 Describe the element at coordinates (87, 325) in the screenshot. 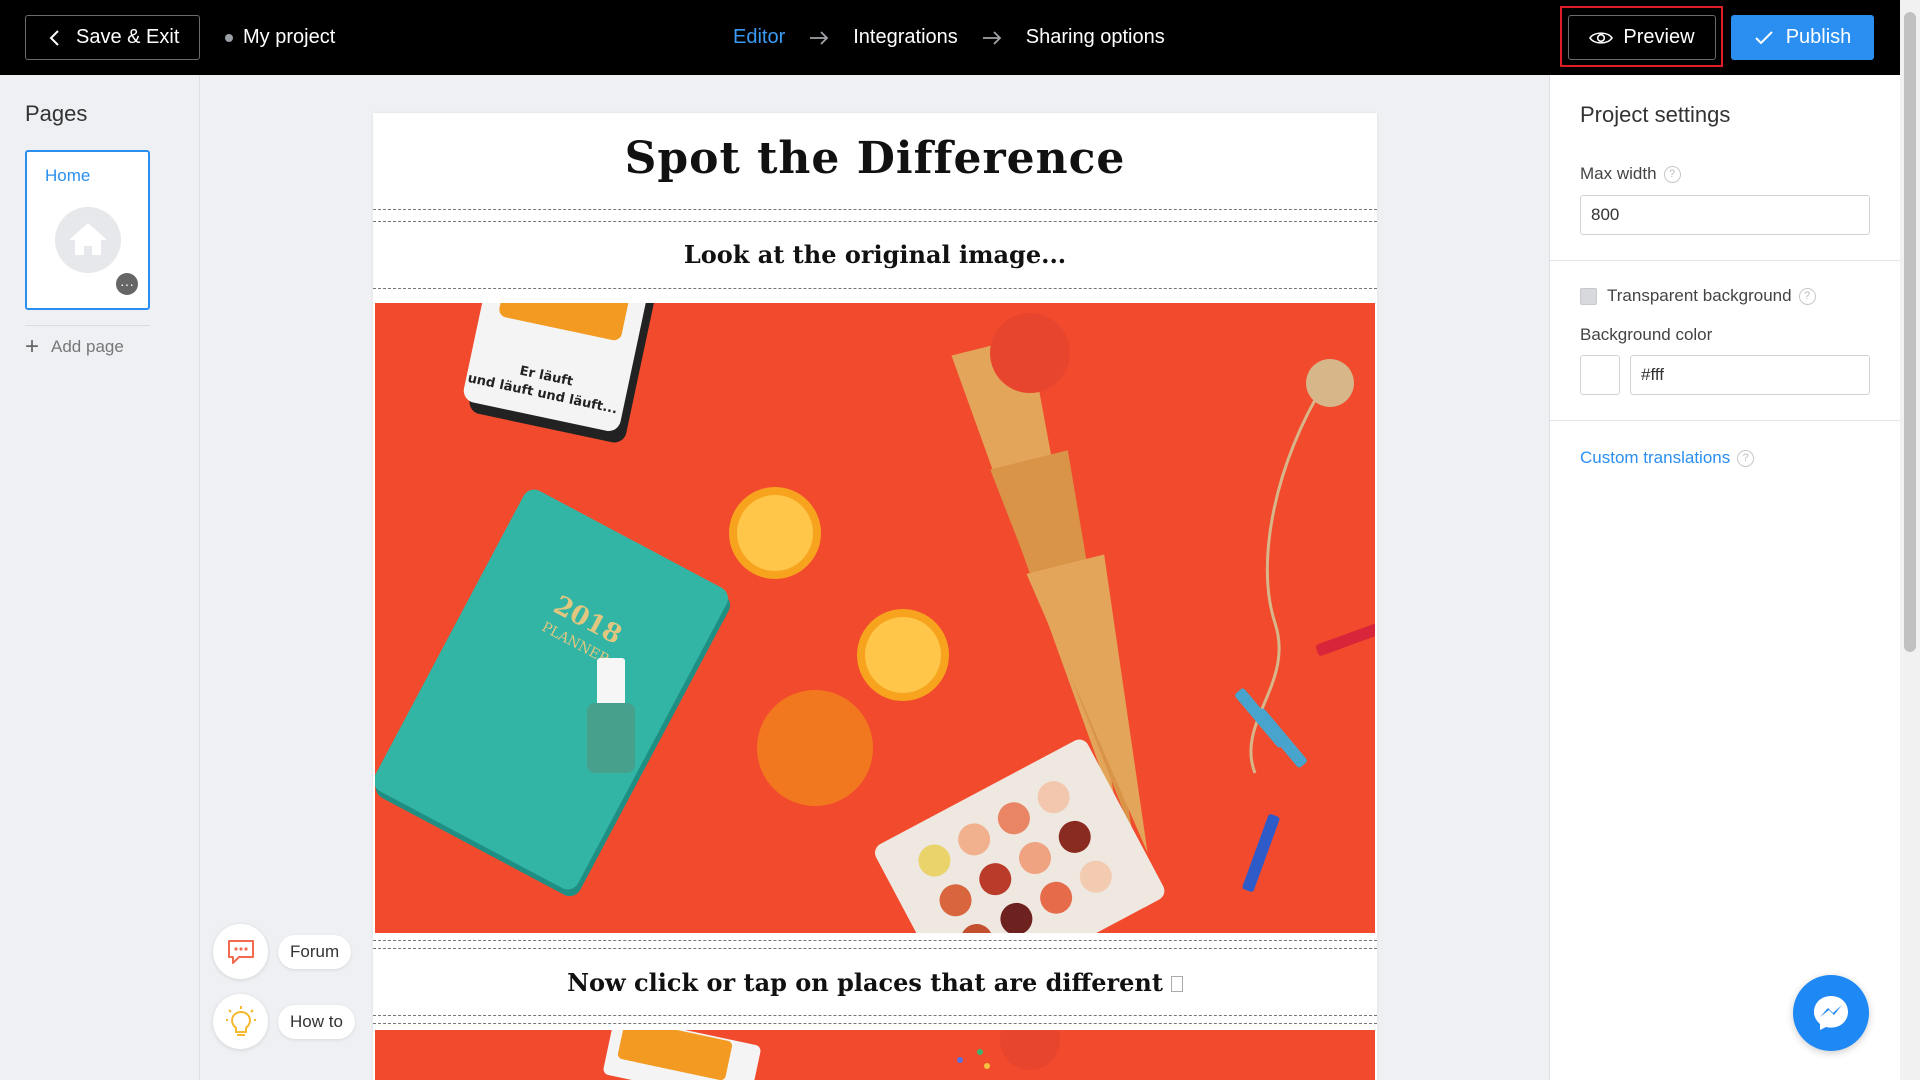

I see `sidebar-divider` at that location.